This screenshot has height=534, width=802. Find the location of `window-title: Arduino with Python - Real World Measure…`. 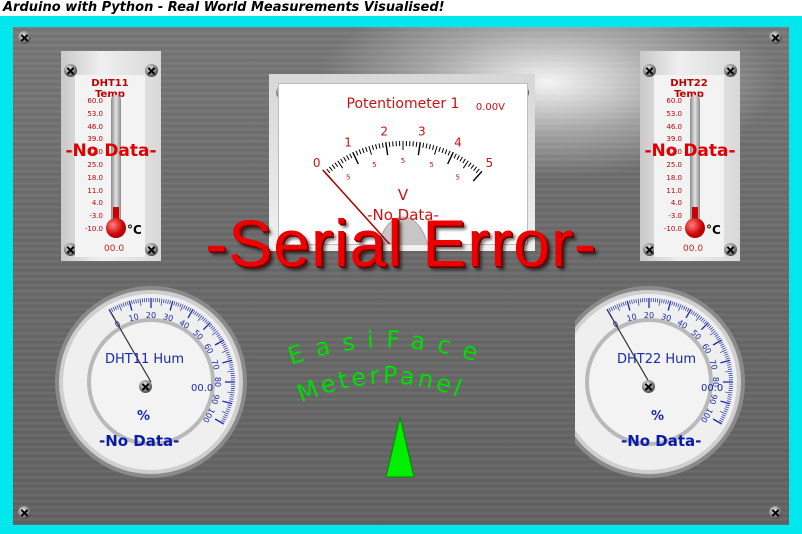

window-title: Arduino with Python - Real World Measure… is located at coordinates (401, 8).